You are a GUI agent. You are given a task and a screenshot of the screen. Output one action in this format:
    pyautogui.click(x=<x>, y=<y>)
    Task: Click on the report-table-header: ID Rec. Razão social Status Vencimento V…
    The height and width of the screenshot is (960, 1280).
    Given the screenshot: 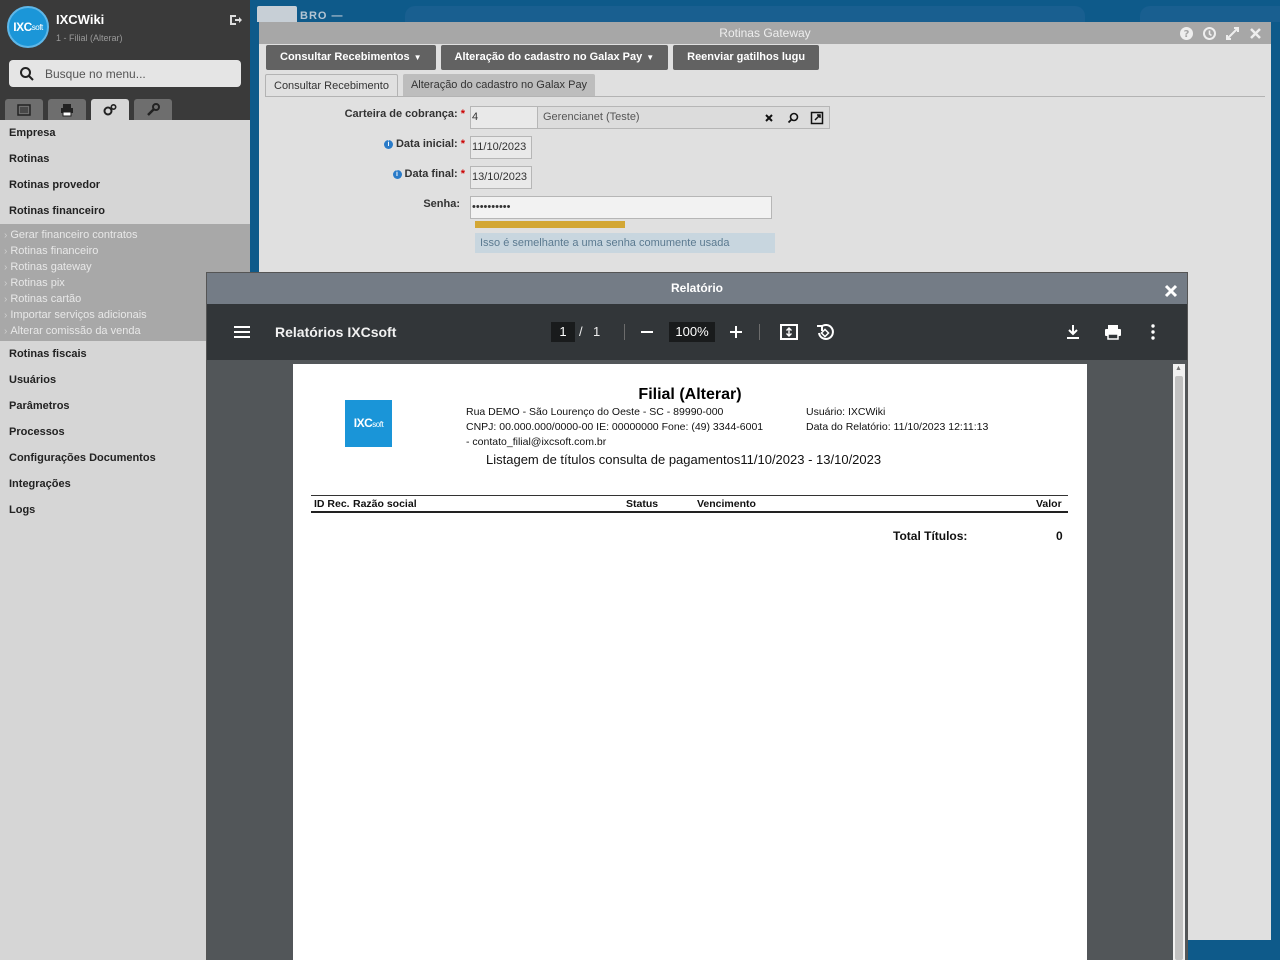 What is the action you would take?
    pyautogui.click(x=689, y=504)
    